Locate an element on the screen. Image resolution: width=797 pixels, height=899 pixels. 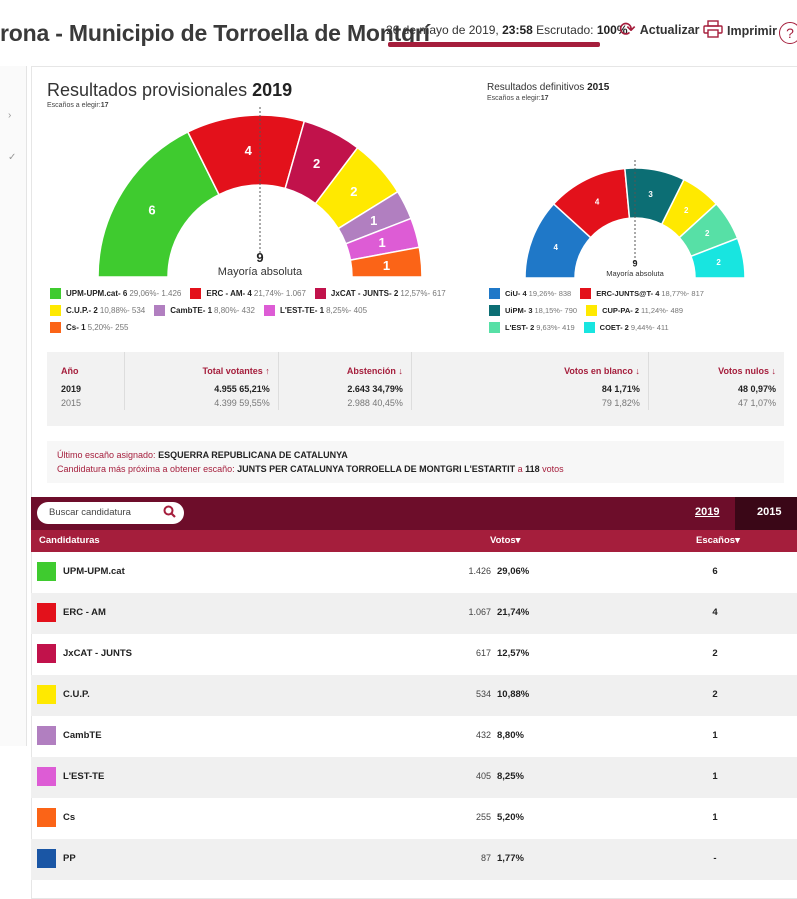
scrutiny-progress-bar is located at coordinates (494, 44).